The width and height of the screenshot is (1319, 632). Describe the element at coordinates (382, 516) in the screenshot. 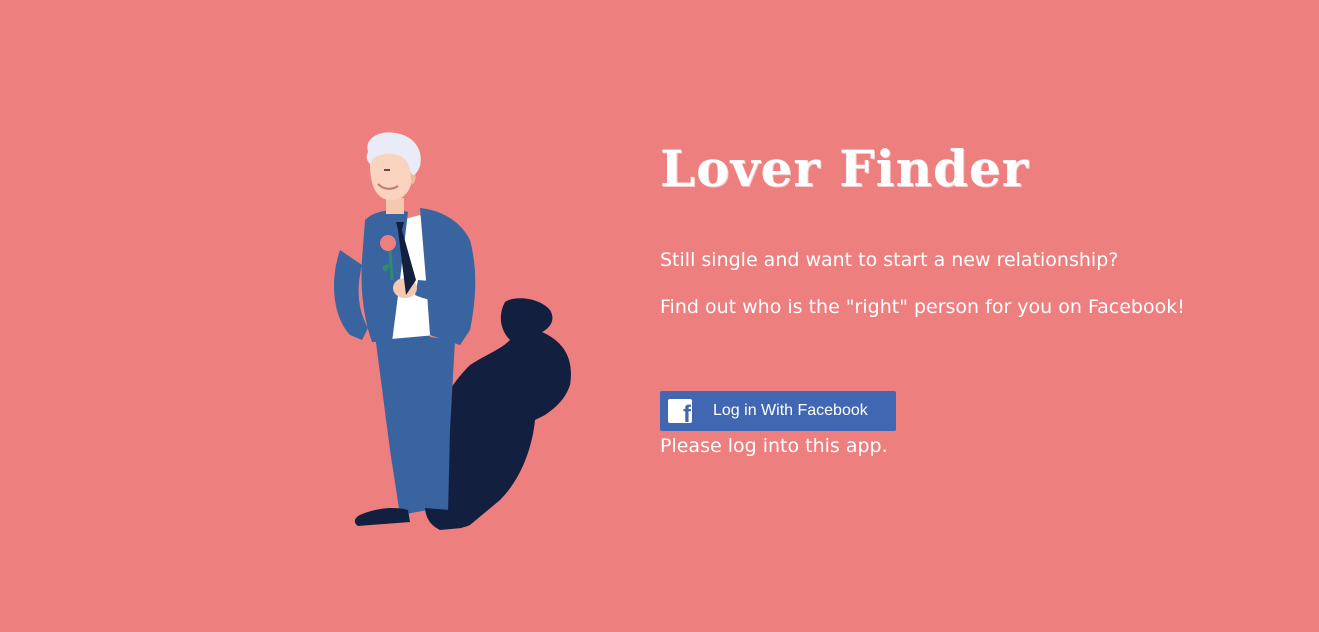

I see `left-shoe` at that location.